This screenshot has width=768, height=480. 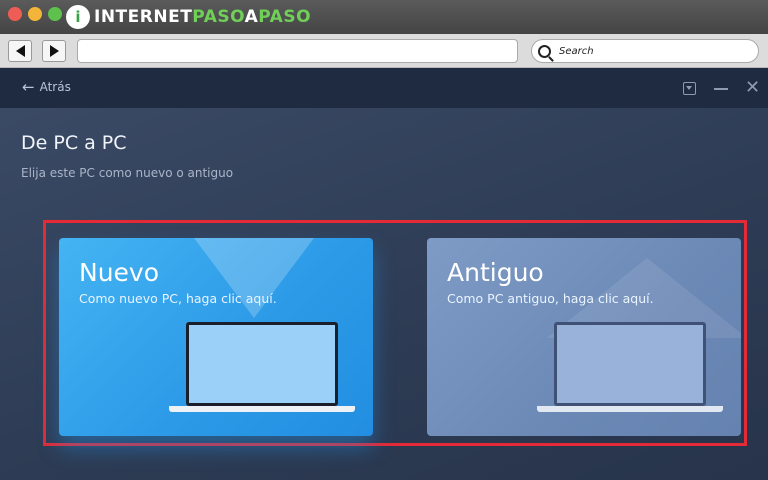 I want to click on search-icon, so click(x=544, y=51).